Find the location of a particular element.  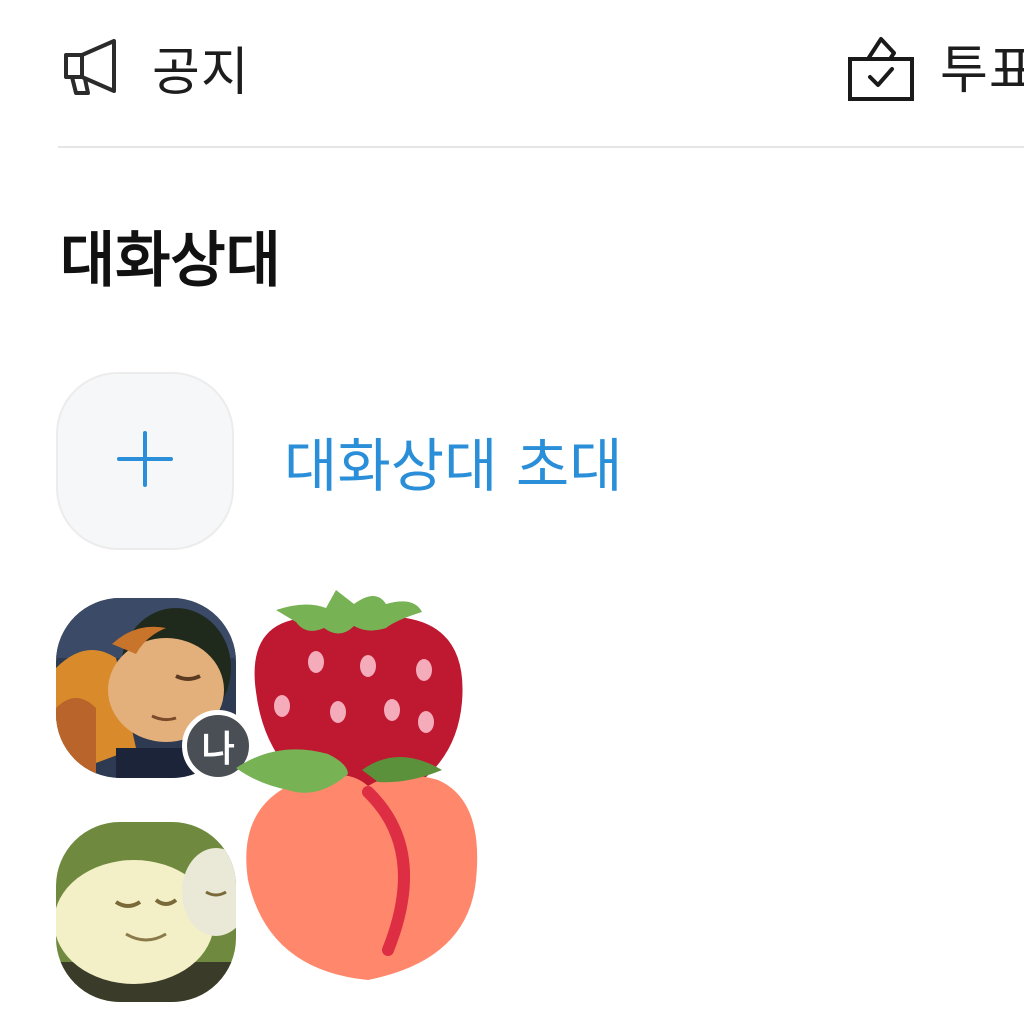

megaphone-icon is located at coordinates (93, 68).